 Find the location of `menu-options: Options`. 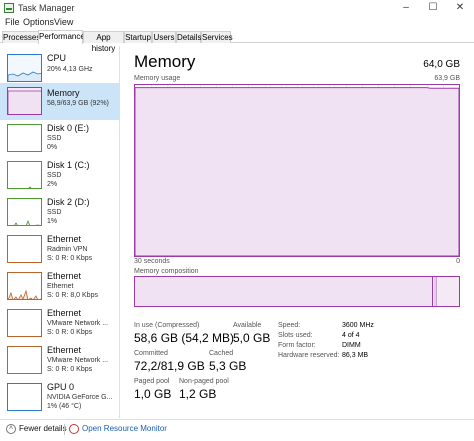

menu-options: Options is located at coordinates (38, 22).